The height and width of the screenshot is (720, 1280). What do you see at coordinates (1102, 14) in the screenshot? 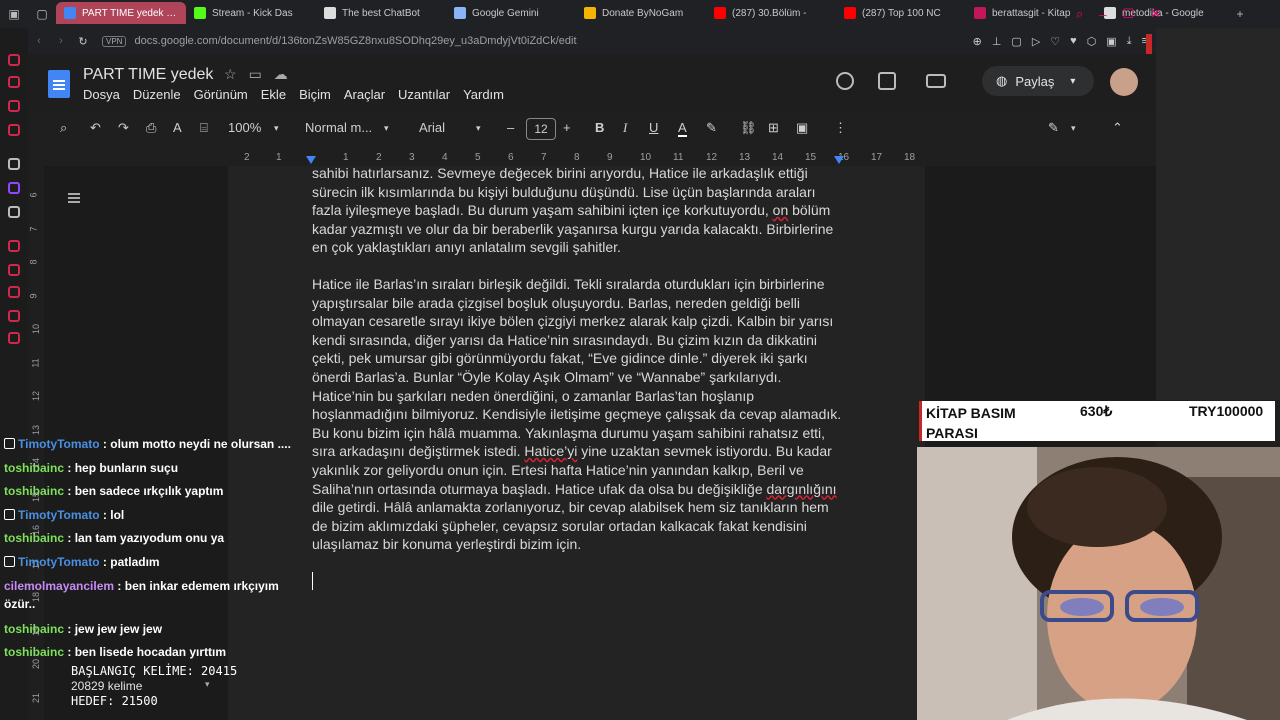
I see `minimize-icon: –` at bounding box center [1102, 14].